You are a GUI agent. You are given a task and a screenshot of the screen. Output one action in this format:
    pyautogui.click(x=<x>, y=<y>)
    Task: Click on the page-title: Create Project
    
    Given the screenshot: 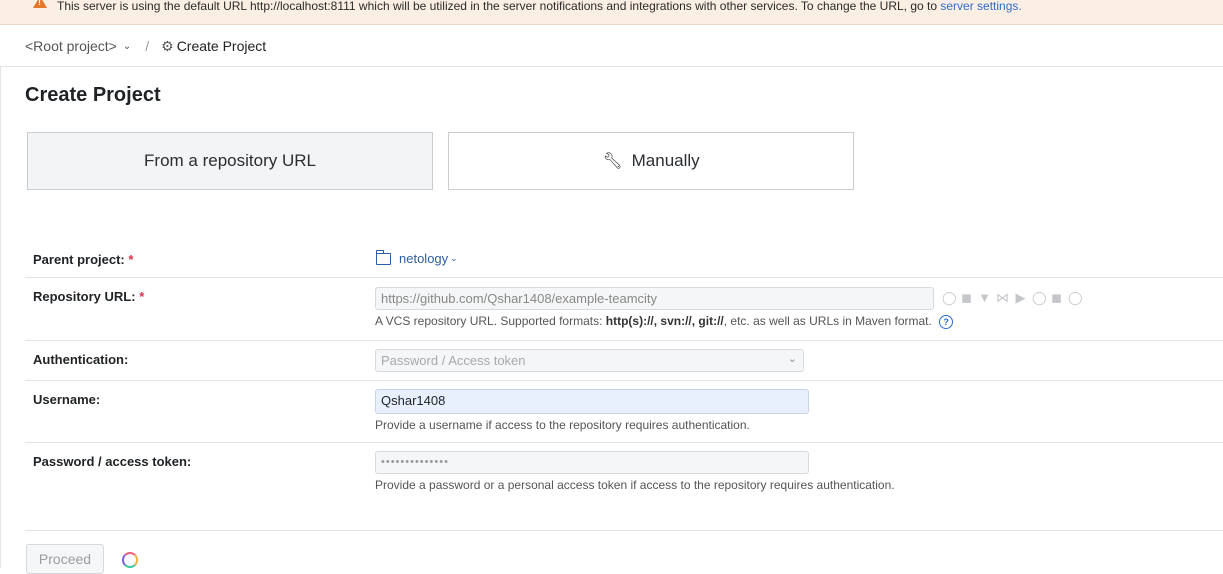 What is the action you would take?
    pyautogui.click(x=93, y=95)
    